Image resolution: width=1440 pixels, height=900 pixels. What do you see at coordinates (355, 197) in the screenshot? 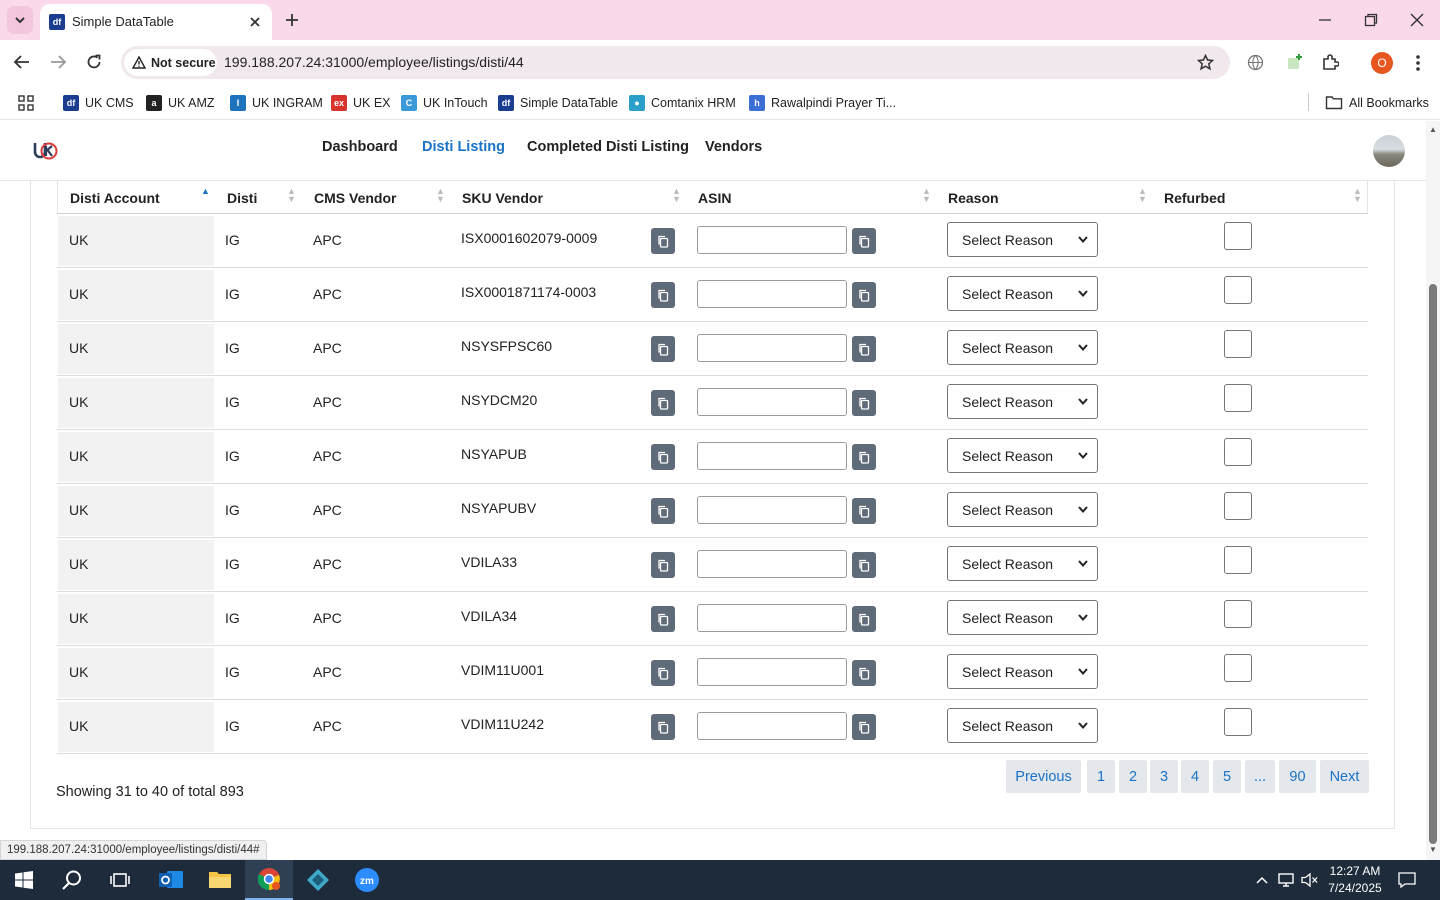
I see `col-header-cms-vendor: CMS Vendor` at bounding box center [355, 197].